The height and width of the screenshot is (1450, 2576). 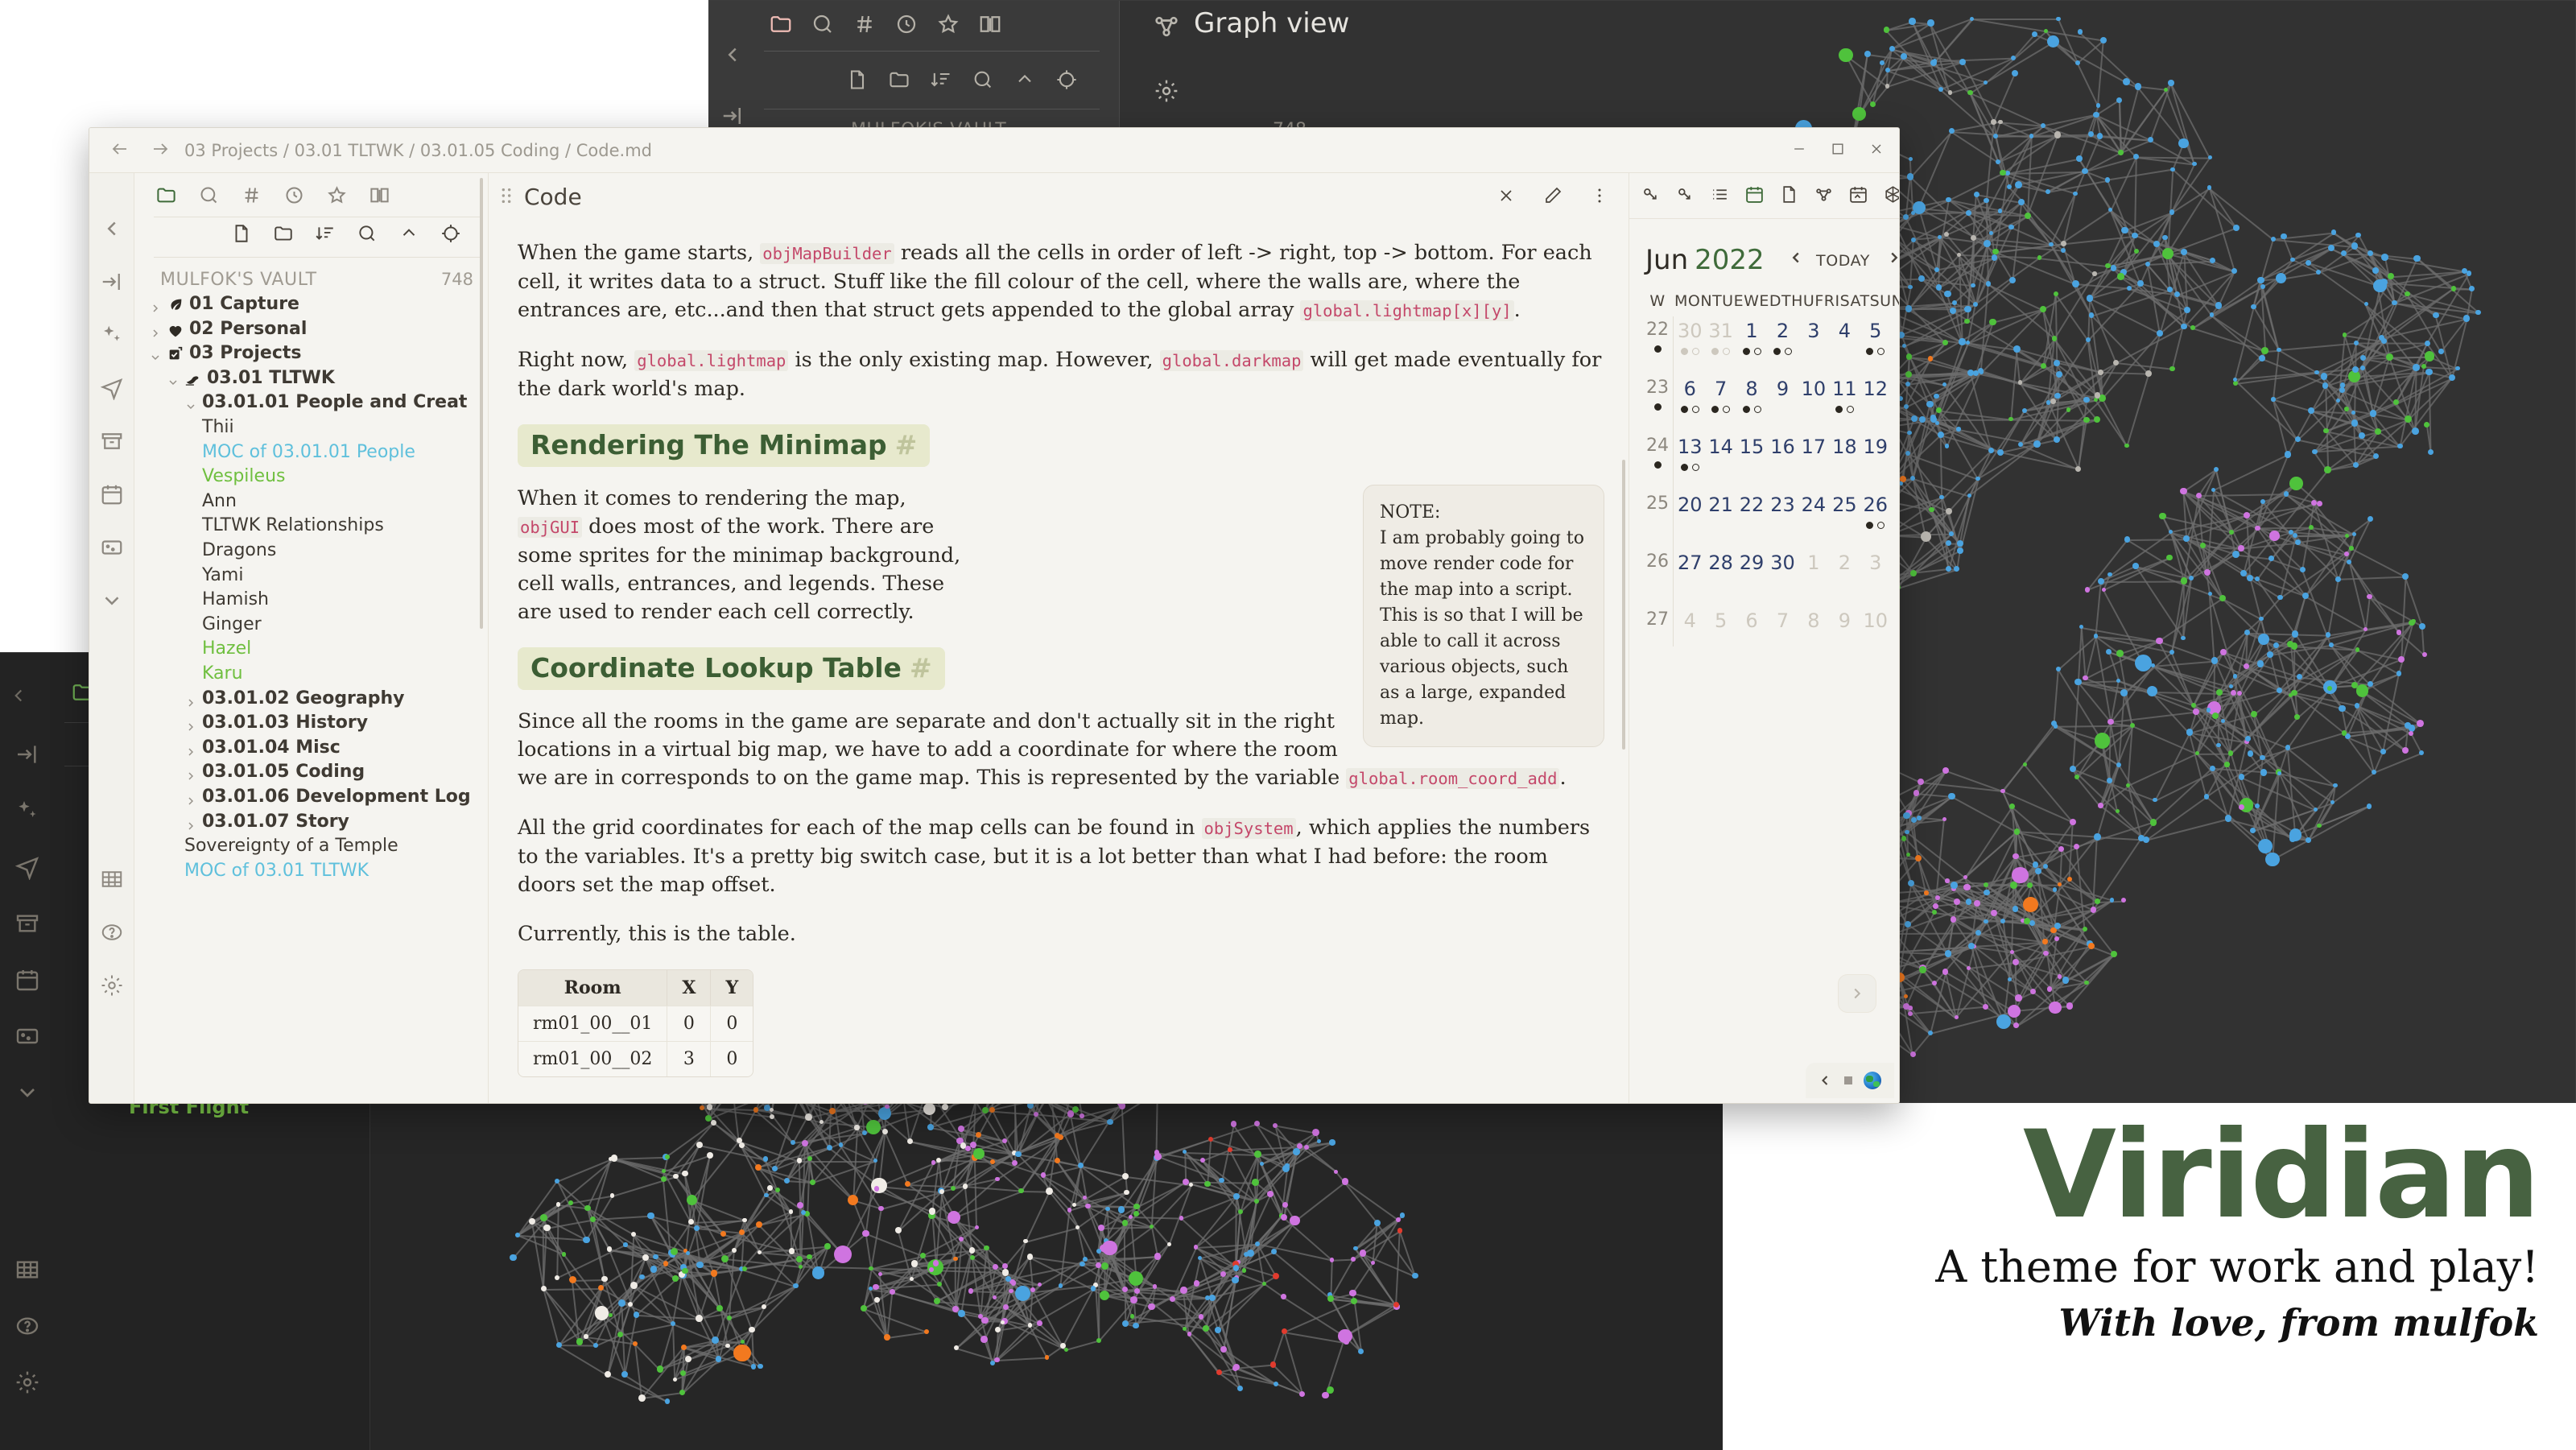 I want to click on minimize-icon, so click(x=1799, y=149).